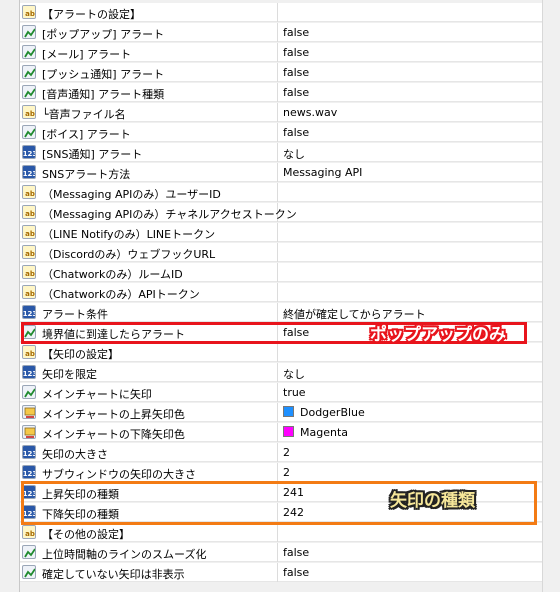 This screenshot has height=592, width=560. Describe the element at coordinates (169, 214) in the screenshot. I see `property-label: （Messaging APIのみ）チャネルアクセストークン` at that location.